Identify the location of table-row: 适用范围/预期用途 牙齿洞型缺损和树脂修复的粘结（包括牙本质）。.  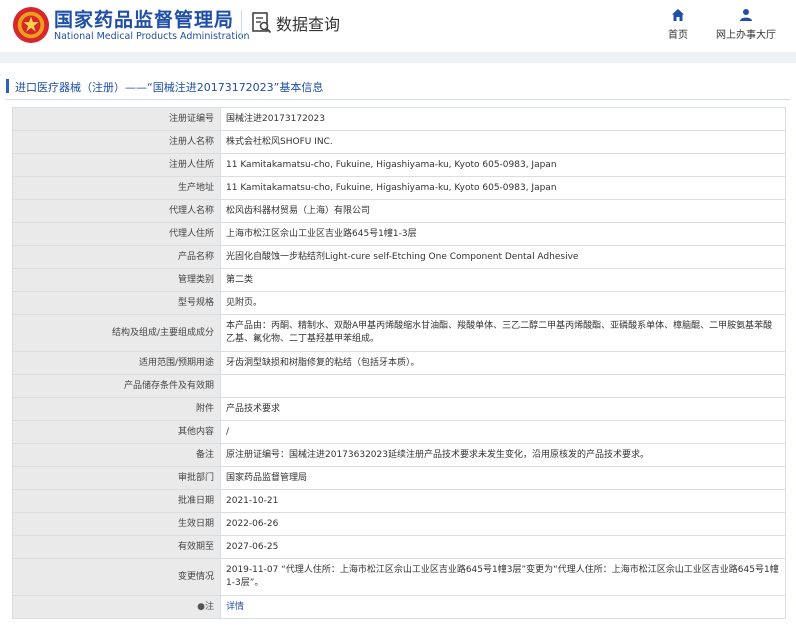
(399, 363).